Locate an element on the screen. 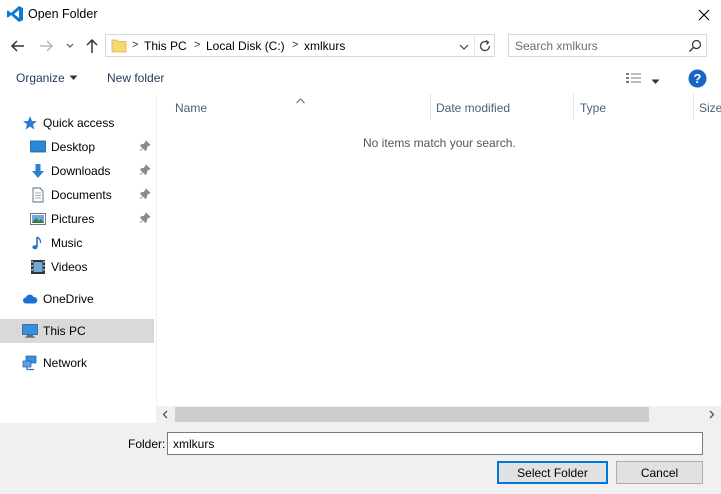  computer-icon is located at coordinates (30, 331).